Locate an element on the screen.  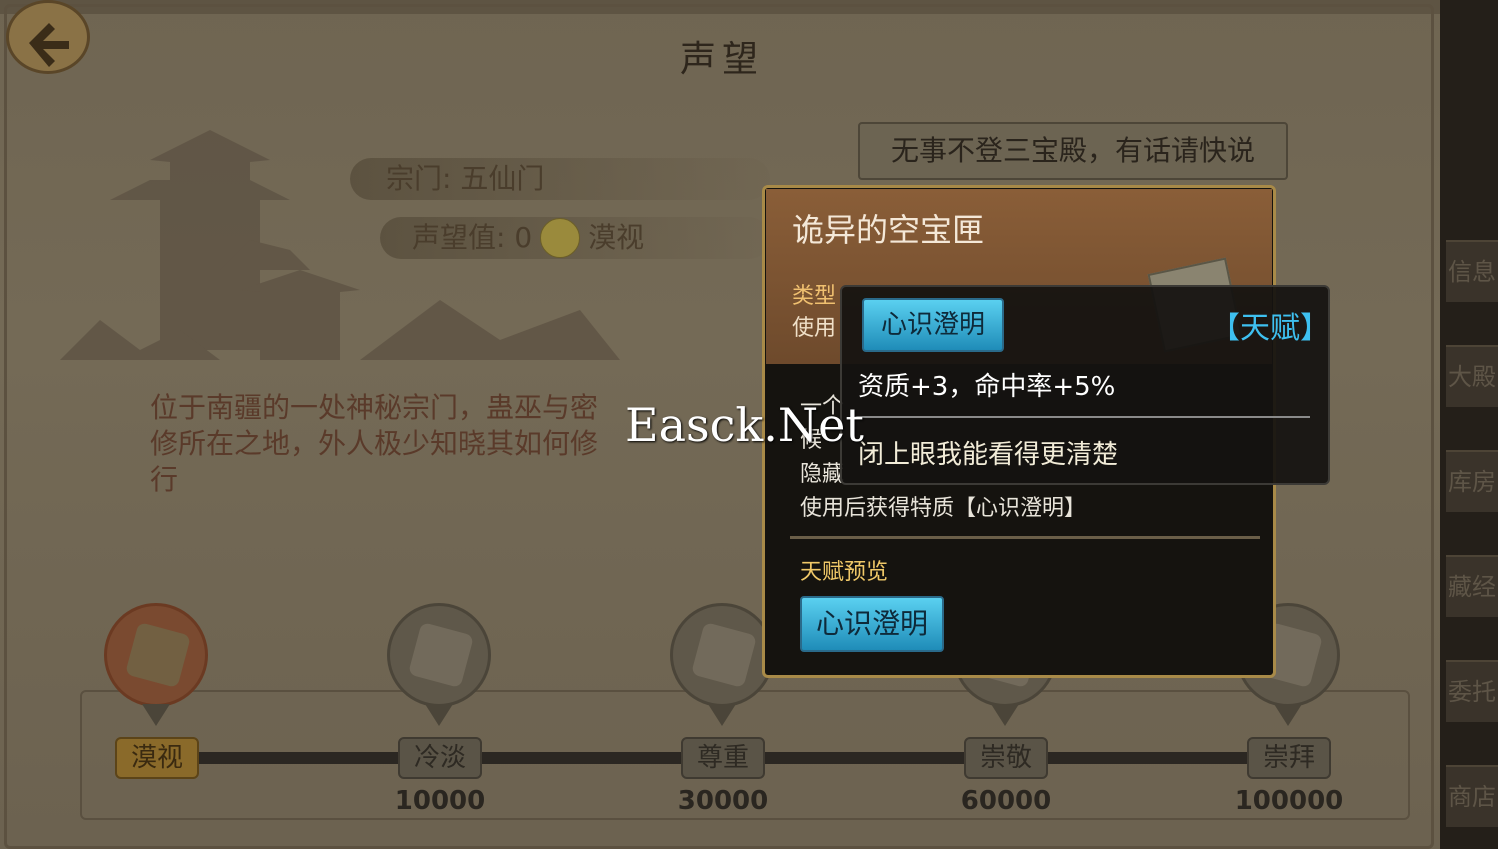
item-desc-line: 使用后获得特质【心识澄明】 is located at coordinates (943, 508).